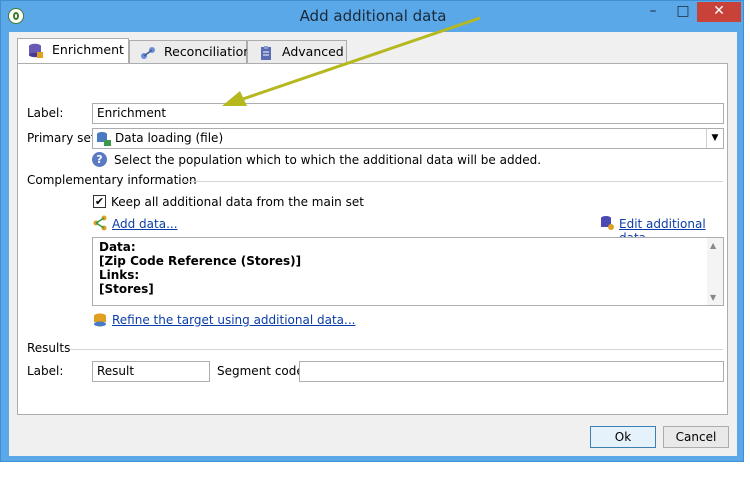 This screenshot has height=479, width=750. What do you see at coordinates (234, 98) in the screenshot?
I see `arrow-head` at bounding box center [234, 98].